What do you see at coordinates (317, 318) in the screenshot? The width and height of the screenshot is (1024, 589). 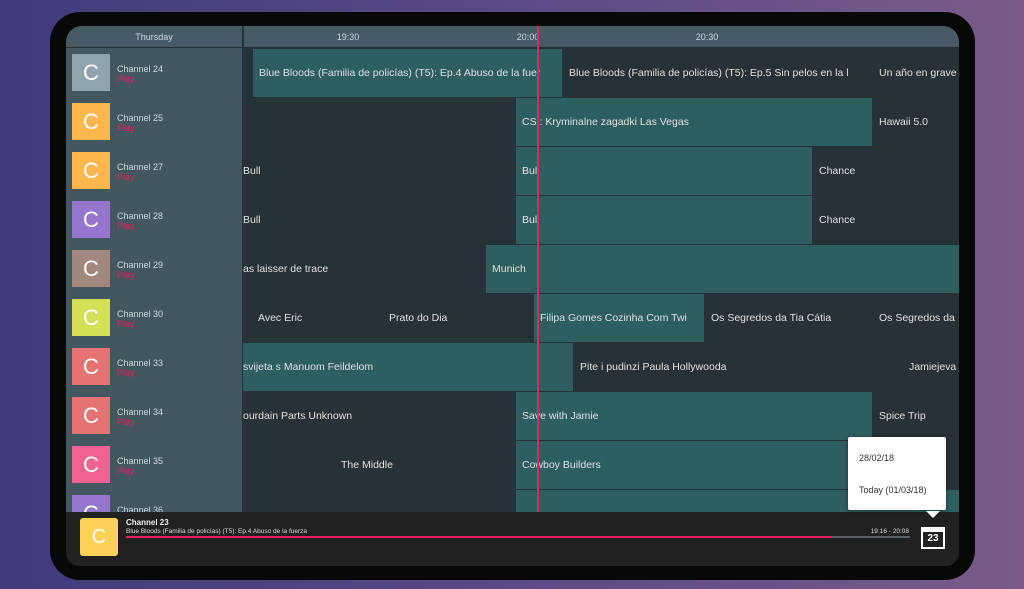 I see `program-cell: Avec Eric` at bounding box center [317, 318].